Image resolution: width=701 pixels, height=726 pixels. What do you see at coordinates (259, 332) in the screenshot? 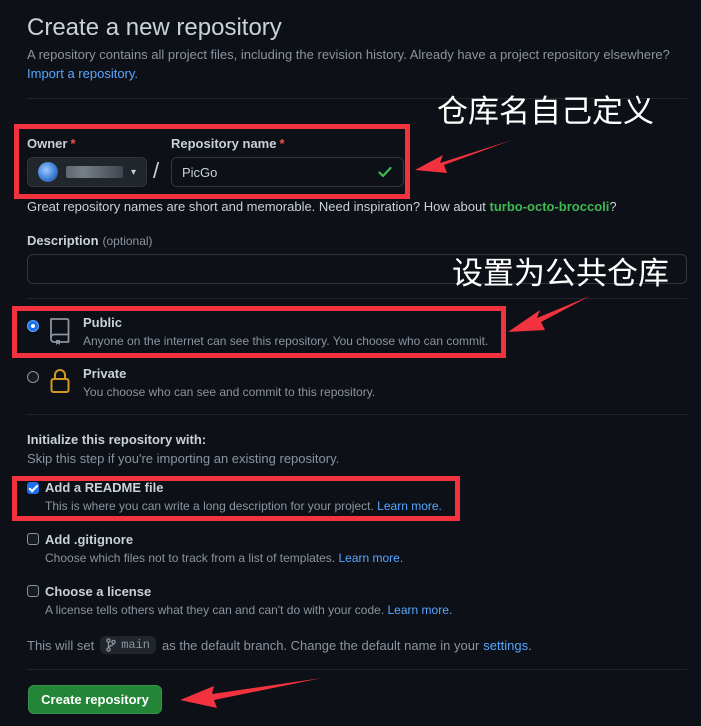
I see `annotation-box-public` at bounding box center [259, 332].